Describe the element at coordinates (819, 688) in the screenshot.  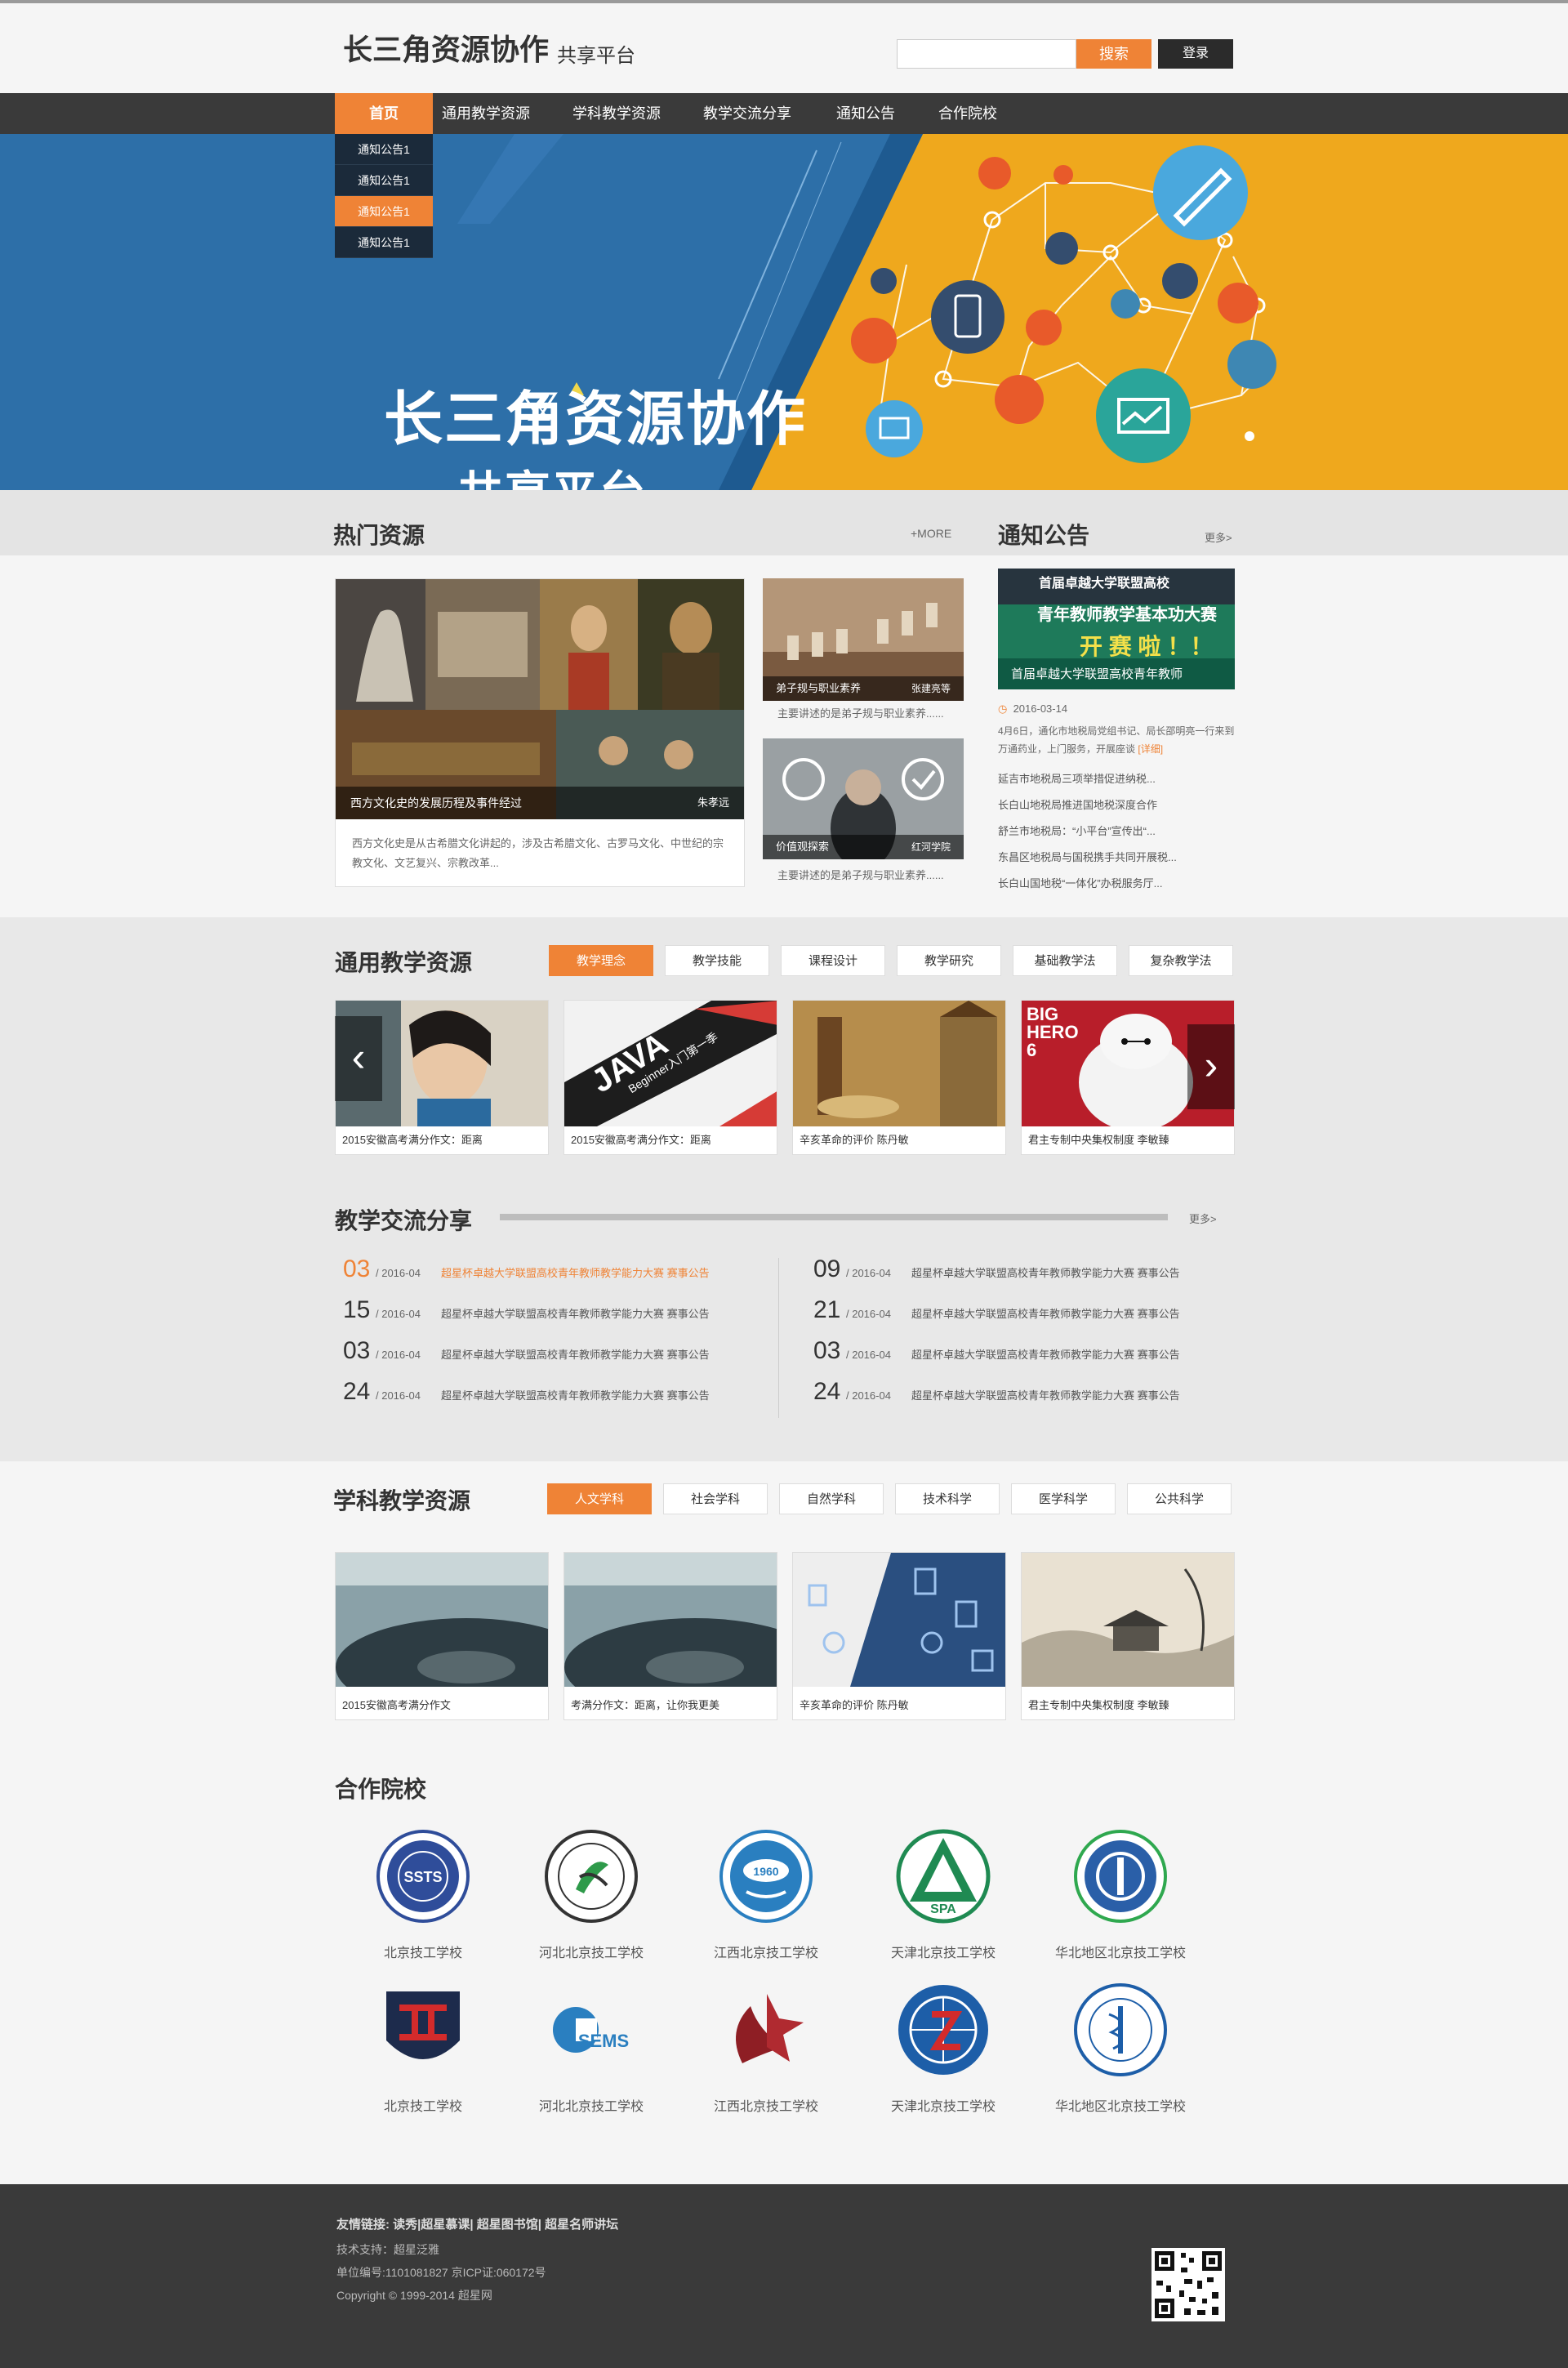
I see `hot-side-caption-text-1: 弟子规与职业素养` at that location.